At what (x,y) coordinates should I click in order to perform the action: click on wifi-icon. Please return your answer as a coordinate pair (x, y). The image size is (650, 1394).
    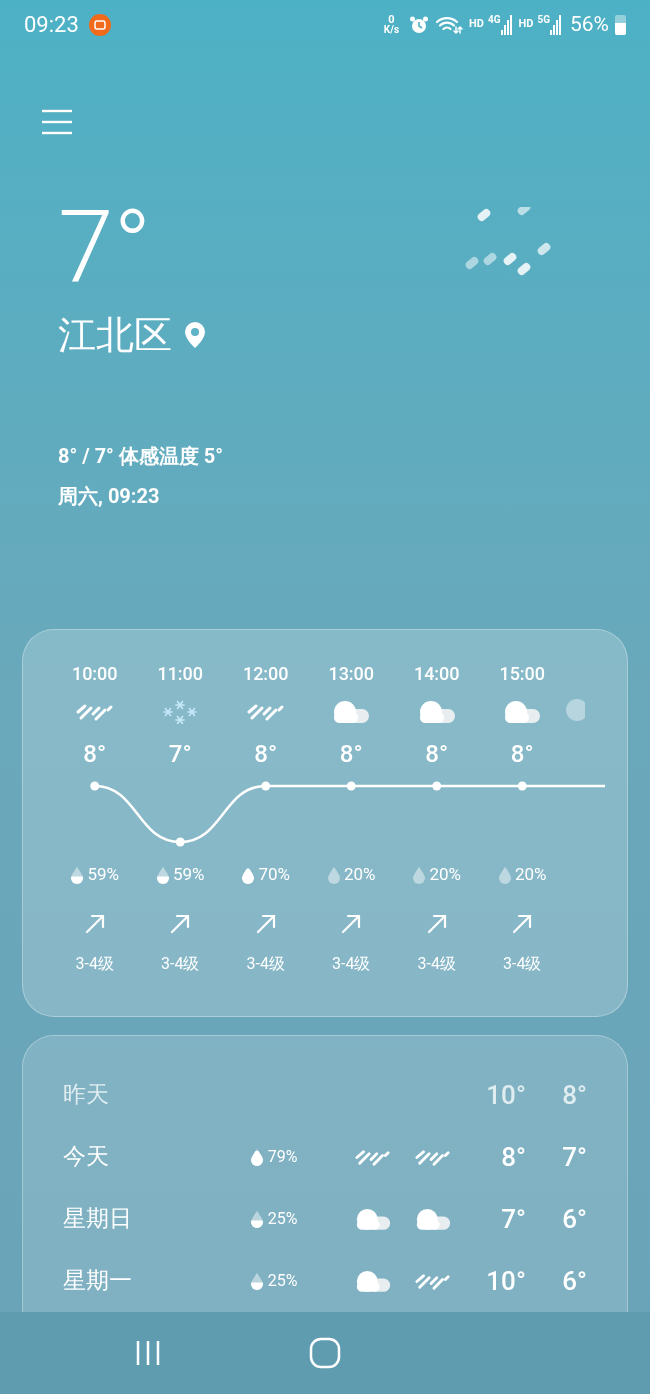
    Looking at the image, I should click on (449, 24).